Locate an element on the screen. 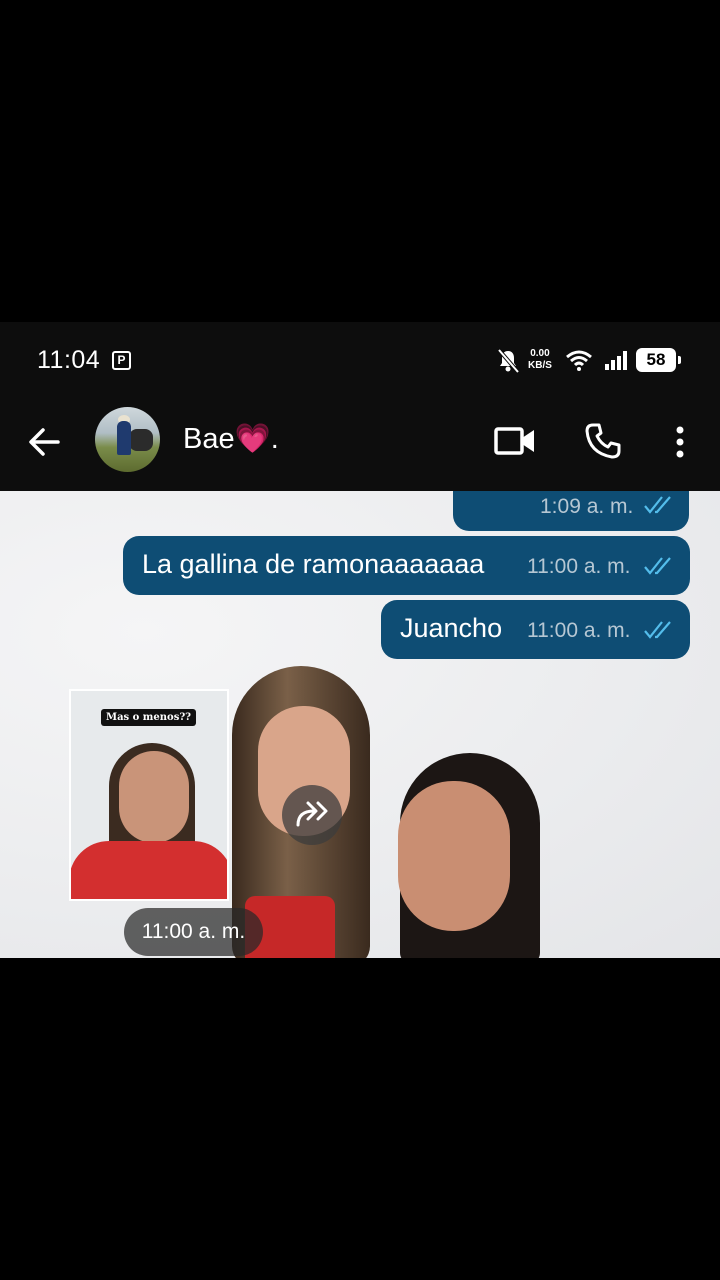 Image resolution: width=720 pixels, height=1280 pixels. net-speed: 0.00 KB/S is located at coordinates (540, 360).